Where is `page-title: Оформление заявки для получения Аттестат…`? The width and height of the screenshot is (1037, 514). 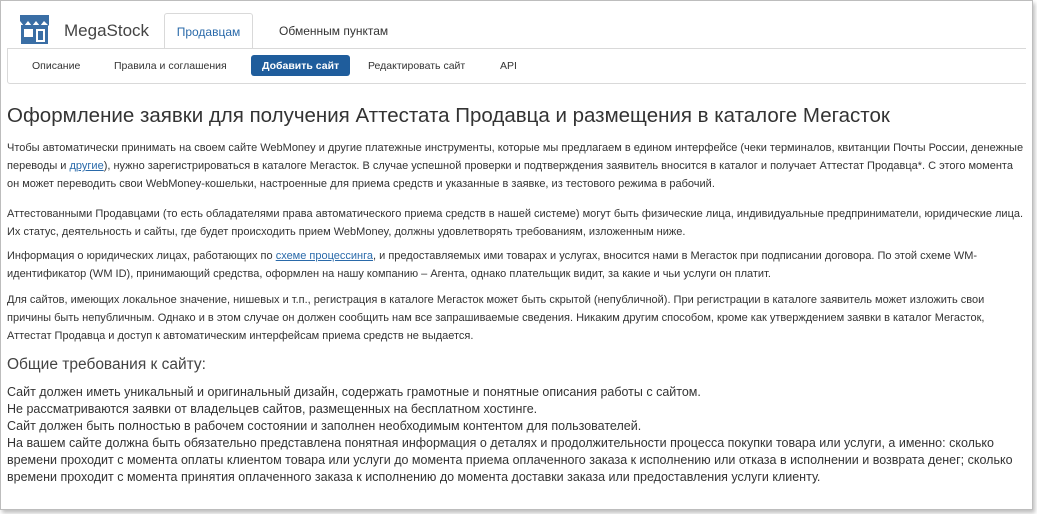
page-title: Оформление заявки для получения Аттестат… is located at coordinates (448, 115).